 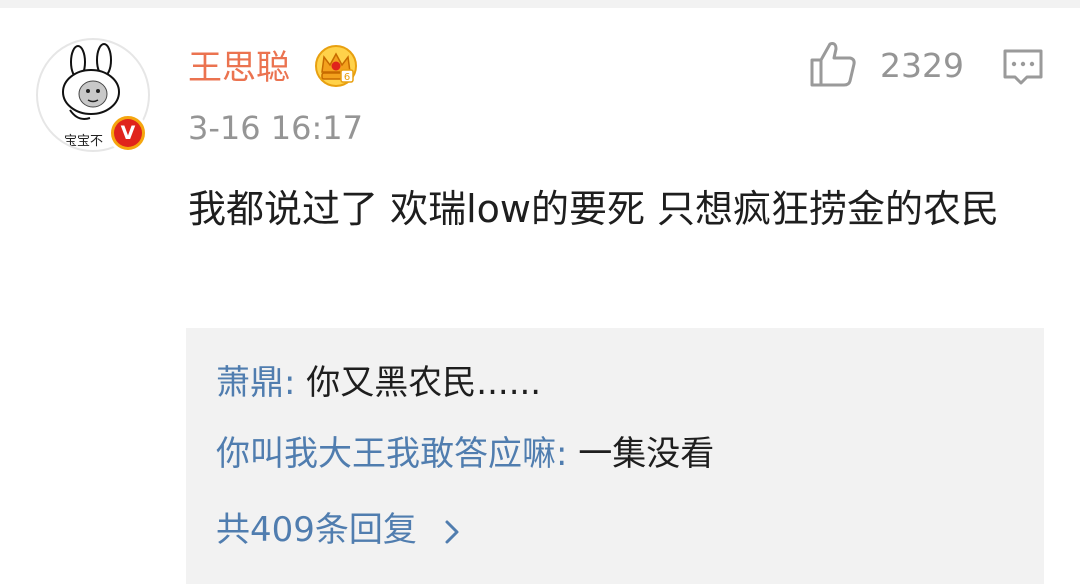 I want to click on reply-item: 你叫我大王我敢答应嘛: 一集没看, so click(x=465, y=454).